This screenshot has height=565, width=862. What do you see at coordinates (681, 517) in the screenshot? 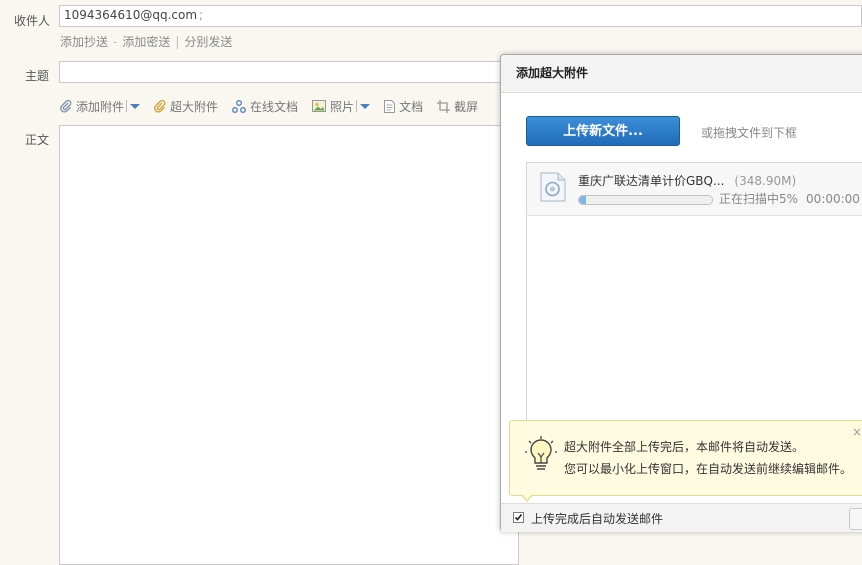
I see `dialog-footer: 上传完成后自动发送邮件` at bounding box center [681, 517].